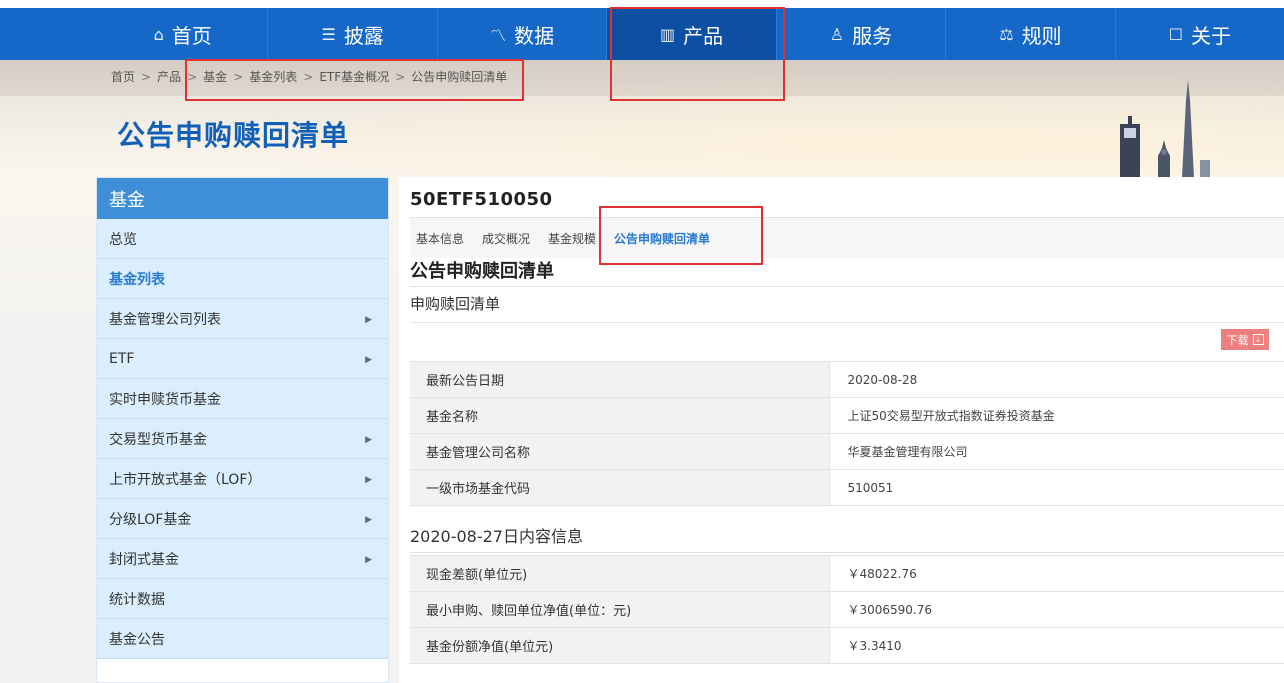  What do you see at coordinates (498, 35) in the screenshot?
I see `trend-icon: 〽` at bounding box center [498, 35].